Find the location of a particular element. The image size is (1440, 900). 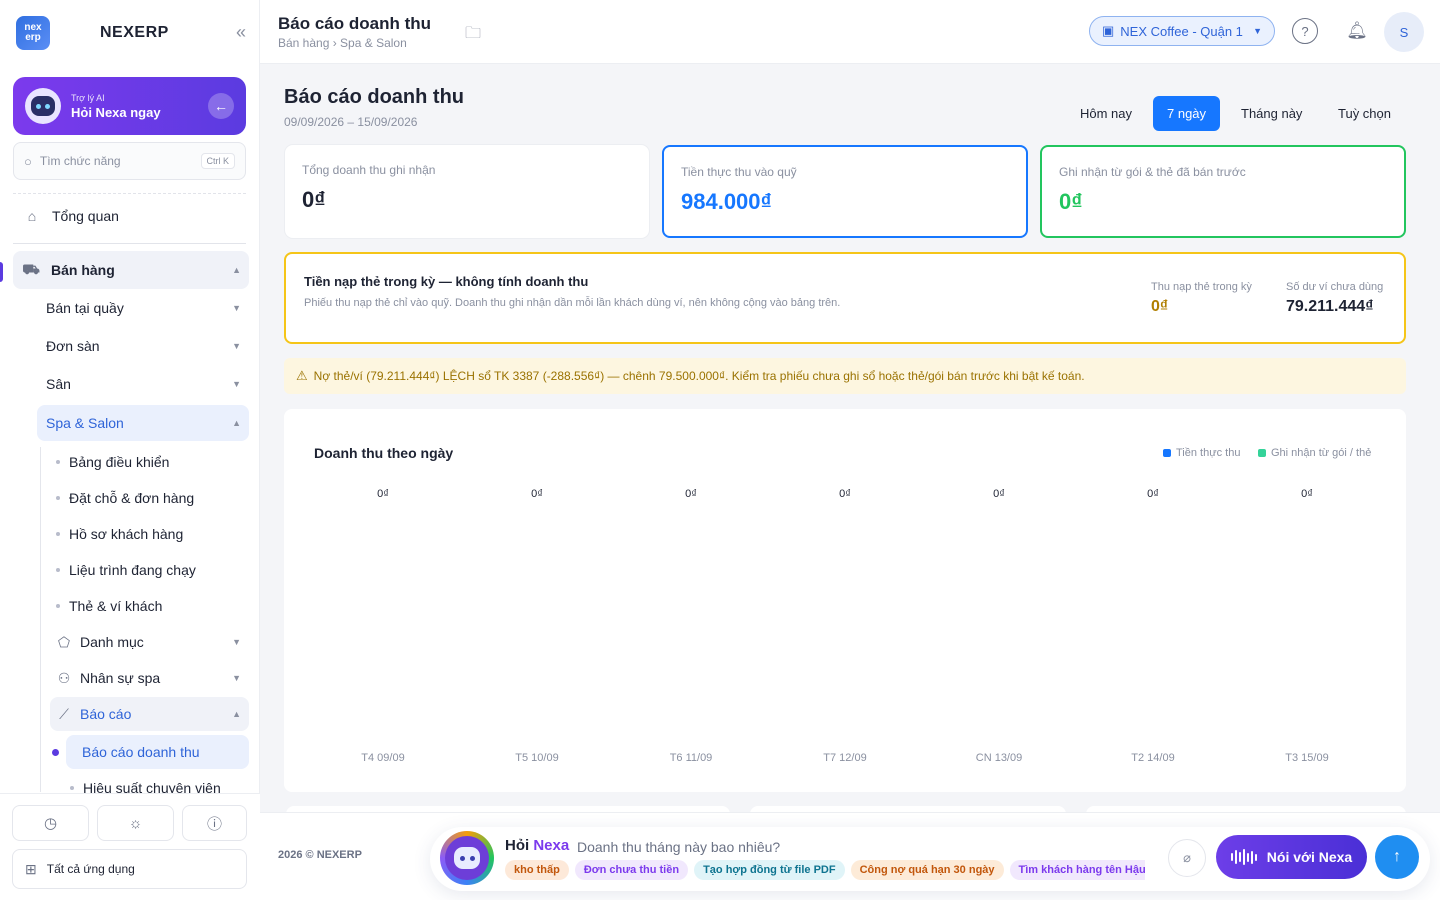

paperclip-icon: ⌀ is located at coordinates (1187, 858).